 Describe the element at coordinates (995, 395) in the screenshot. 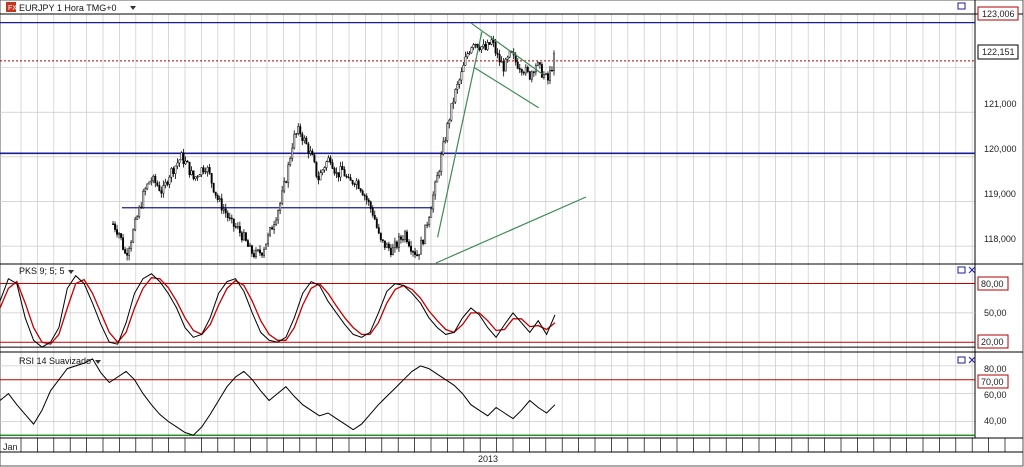

I see `rsi-tick-60: 60,00` at that location.